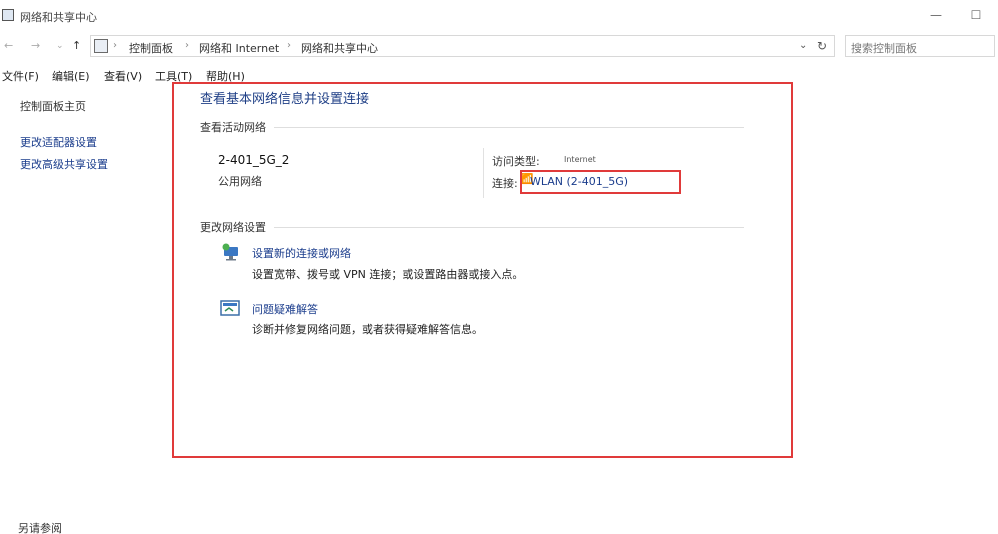 The image size is (998, 534). What do you see at coordinates (936, 15) in the screenshot?
I see `minimize-button: —` at bounding box center [936, 15].